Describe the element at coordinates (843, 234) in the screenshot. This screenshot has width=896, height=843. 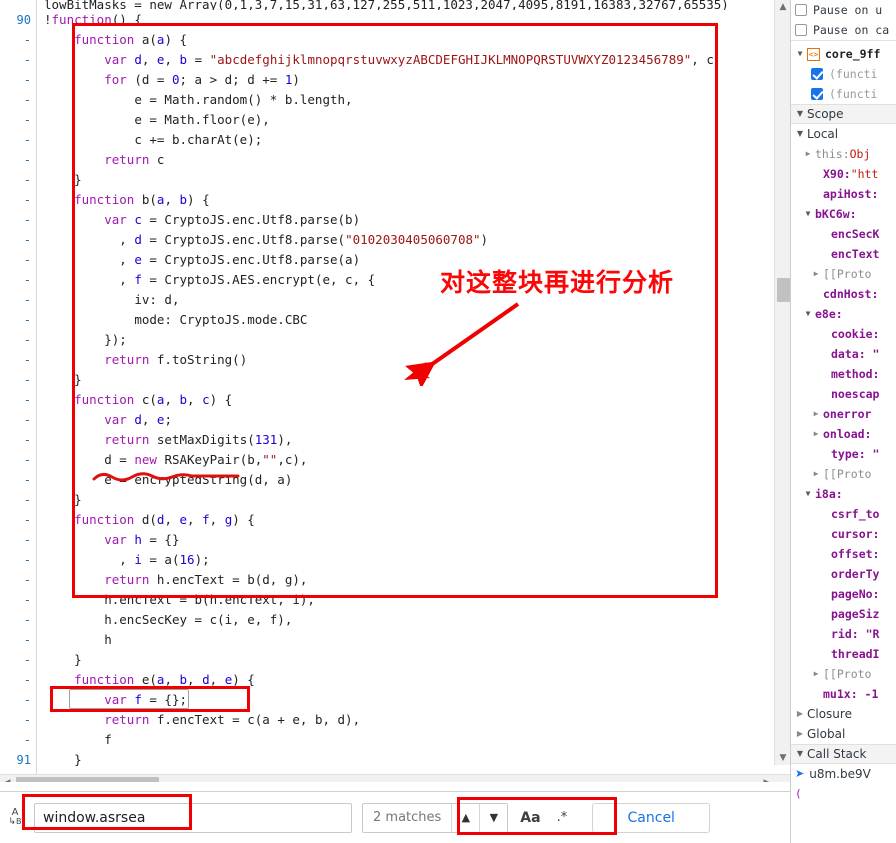
I see `scope-property-row: encSecK` at that location.